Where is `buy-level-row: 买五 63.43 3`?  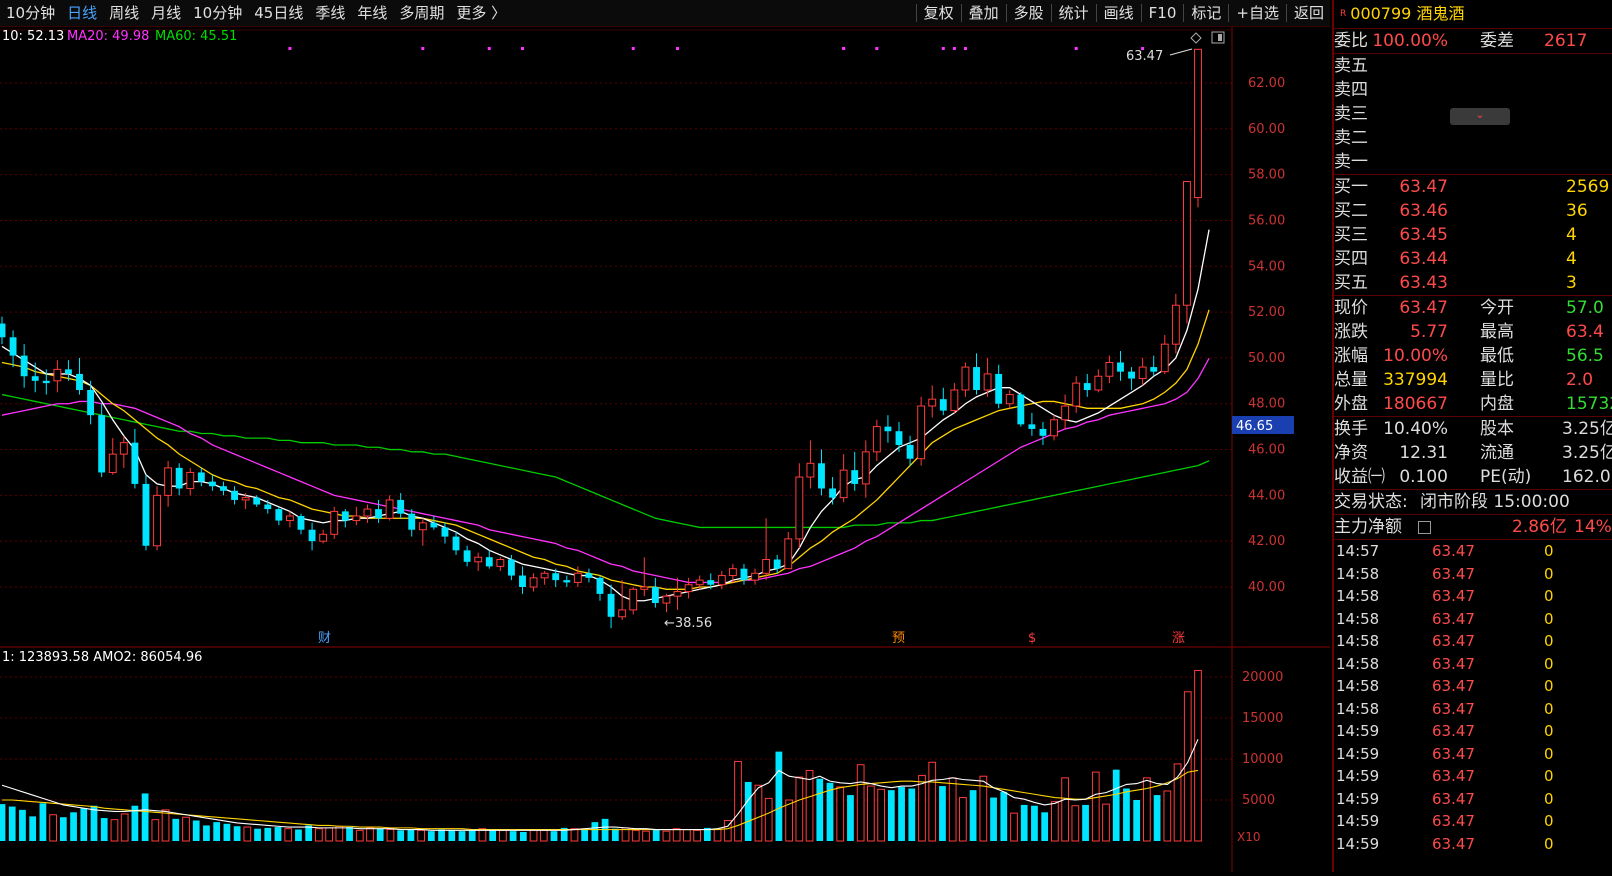 buy-level-row: 买五 63.43 3 is located at coordinates (1473, 283).